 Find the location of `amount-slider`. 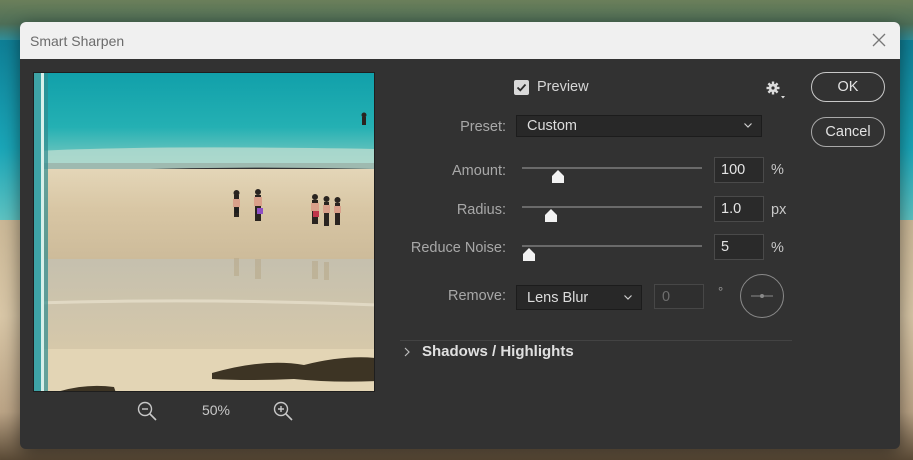

amount-slider is located at coordinates (612, 172).